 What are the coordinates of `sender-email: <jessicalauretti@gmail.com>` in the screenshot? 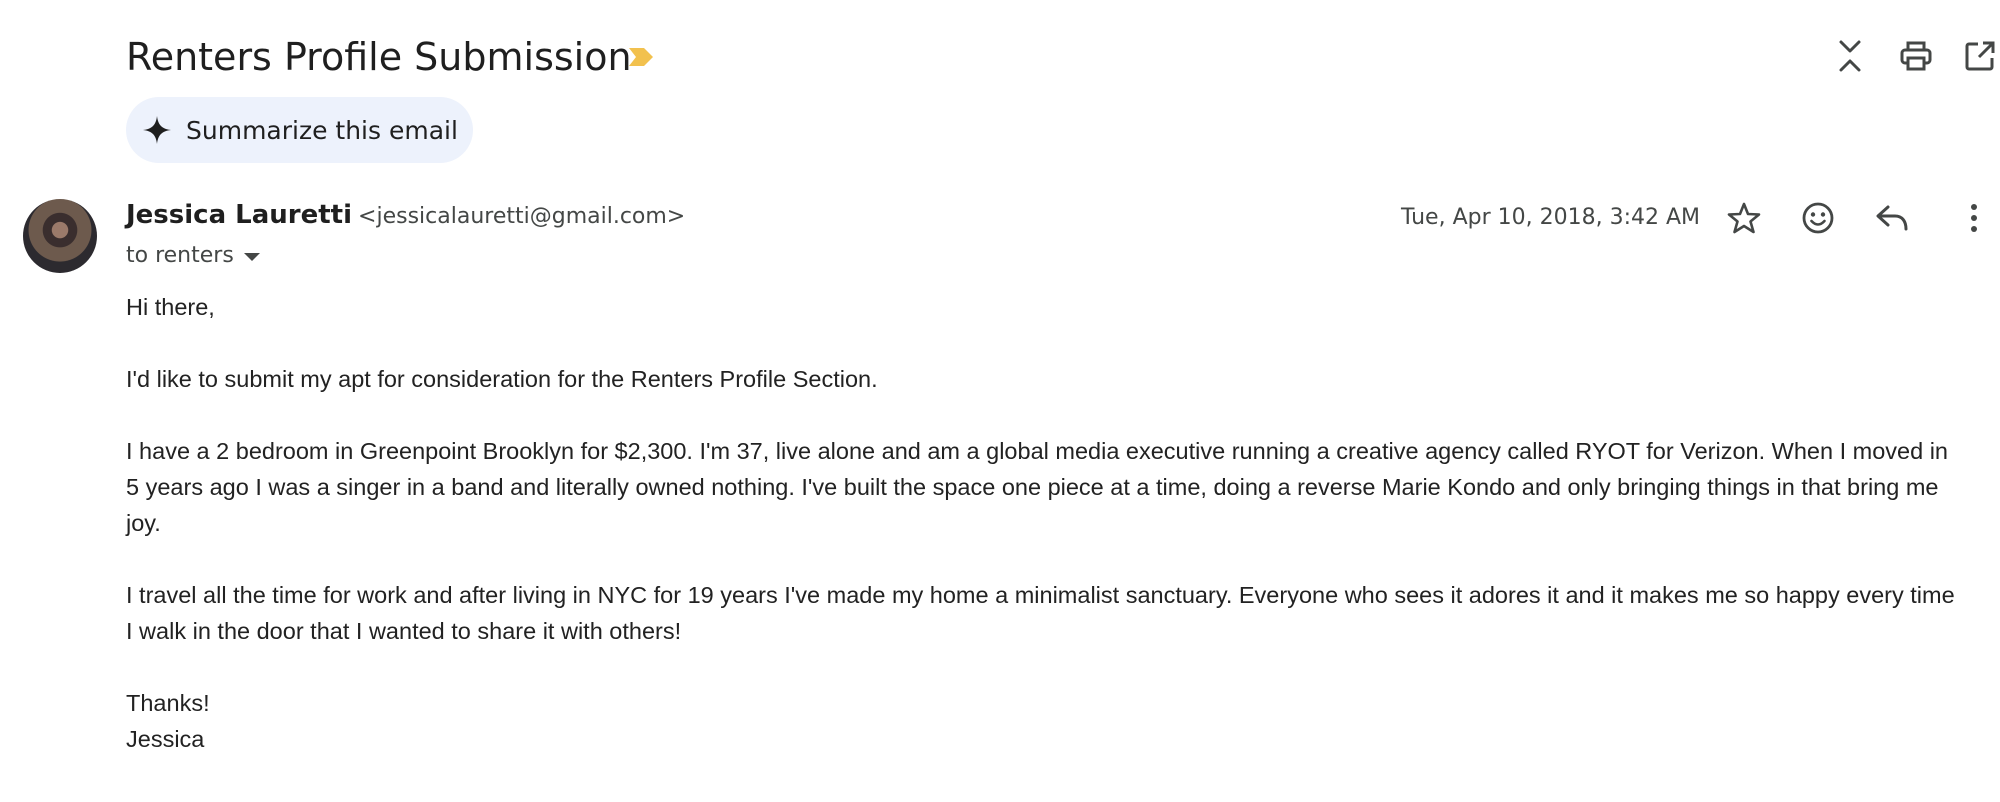 It's located at (522, 216).